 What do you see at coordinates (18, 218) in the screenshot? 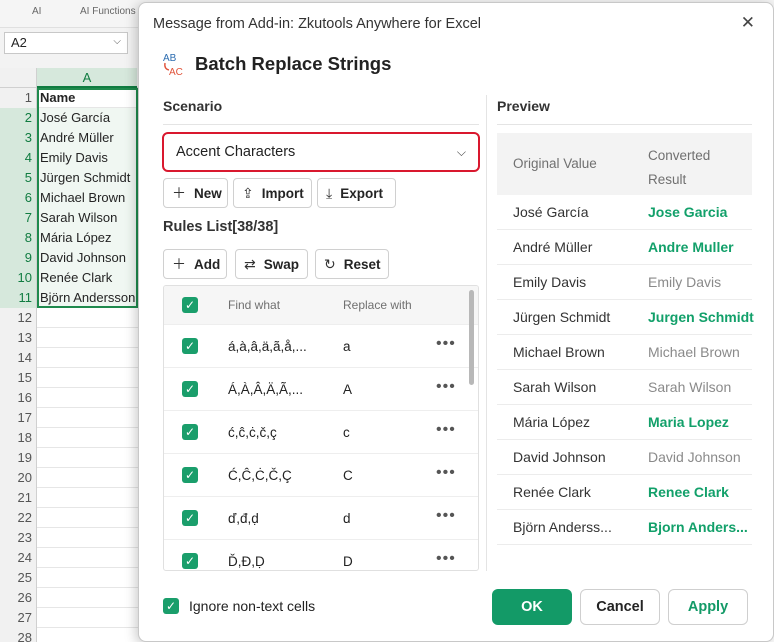
I see `row-number: 7` at bounding box center [18, 218].